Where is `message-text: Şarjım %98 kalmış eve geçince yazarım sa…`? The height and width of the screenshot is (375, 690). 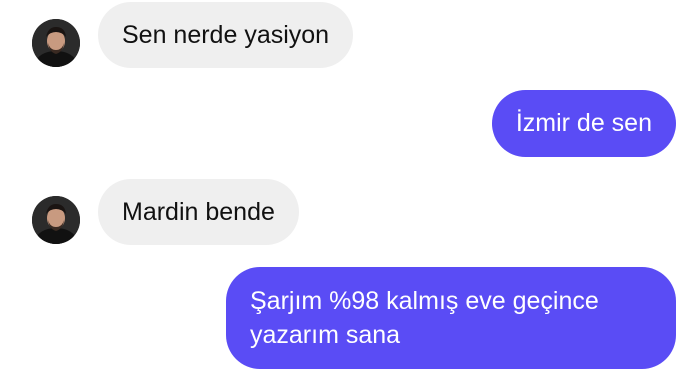 message-text: Şarjım %98 kalmış eve geçince yazarım sa… is located at coordinates (424, 318).